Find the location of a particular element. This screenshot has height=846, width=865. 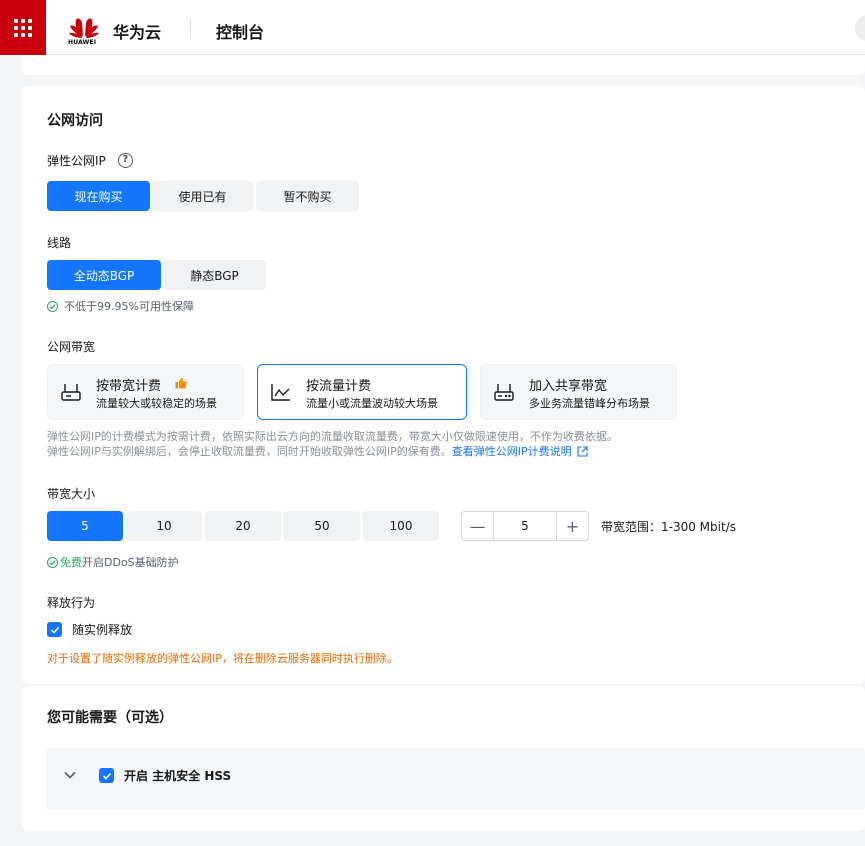

thumbs-up-icon is located at coordinates (181, 383).